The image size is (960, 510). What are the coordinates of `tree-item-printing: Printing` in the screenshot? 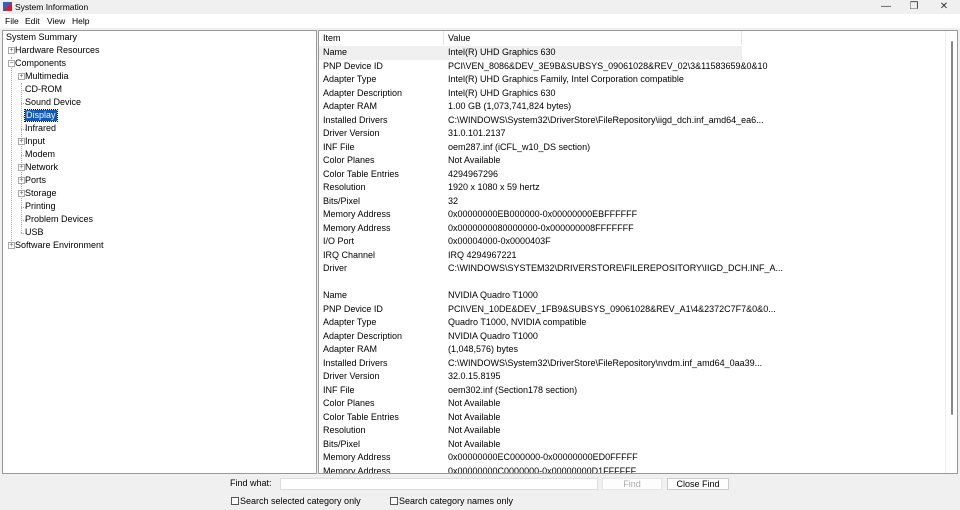 It's located at (40, 206).